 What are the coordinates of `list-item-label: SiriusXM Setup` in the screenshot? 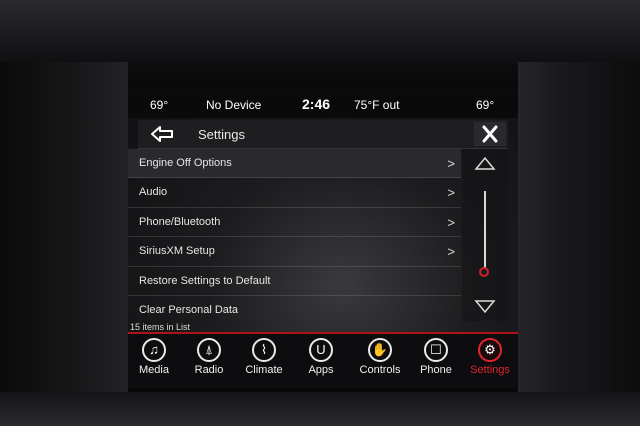 It's located at (177, 251).